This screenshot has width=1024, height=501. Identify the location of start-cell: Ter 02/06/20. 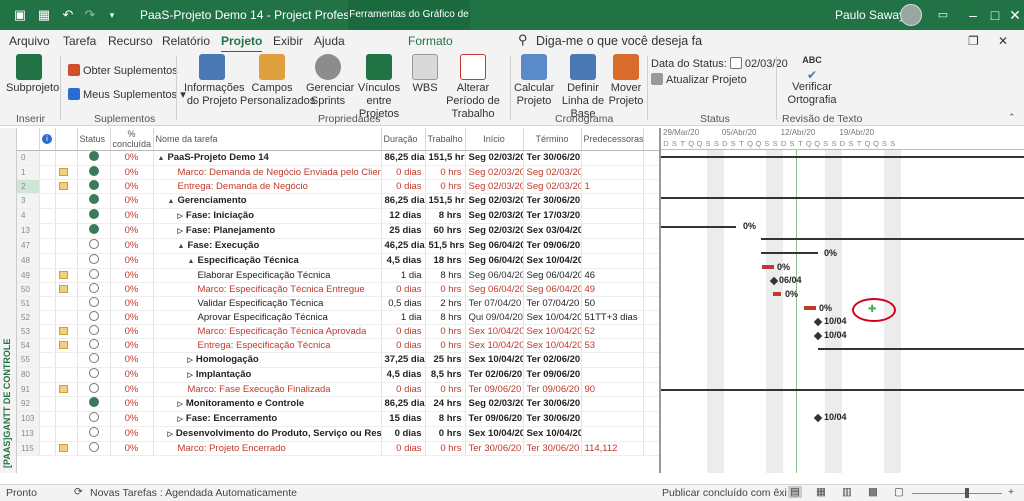
(494, 375).